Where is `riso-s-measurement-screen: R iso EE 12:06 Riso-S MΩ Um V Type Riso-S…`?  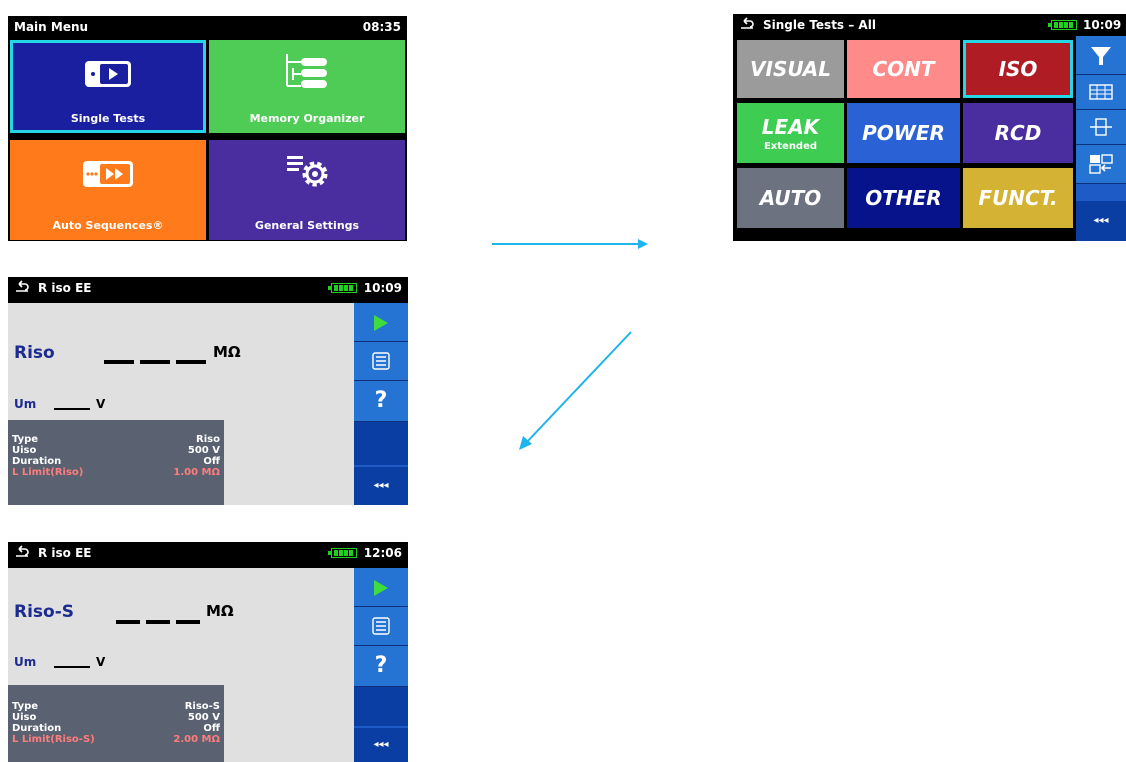
riso-s-measurement-screen: R iso EE 12:06 Riso-S MΩ Um V Type Riso-S… is located at coordinates (208, 652).